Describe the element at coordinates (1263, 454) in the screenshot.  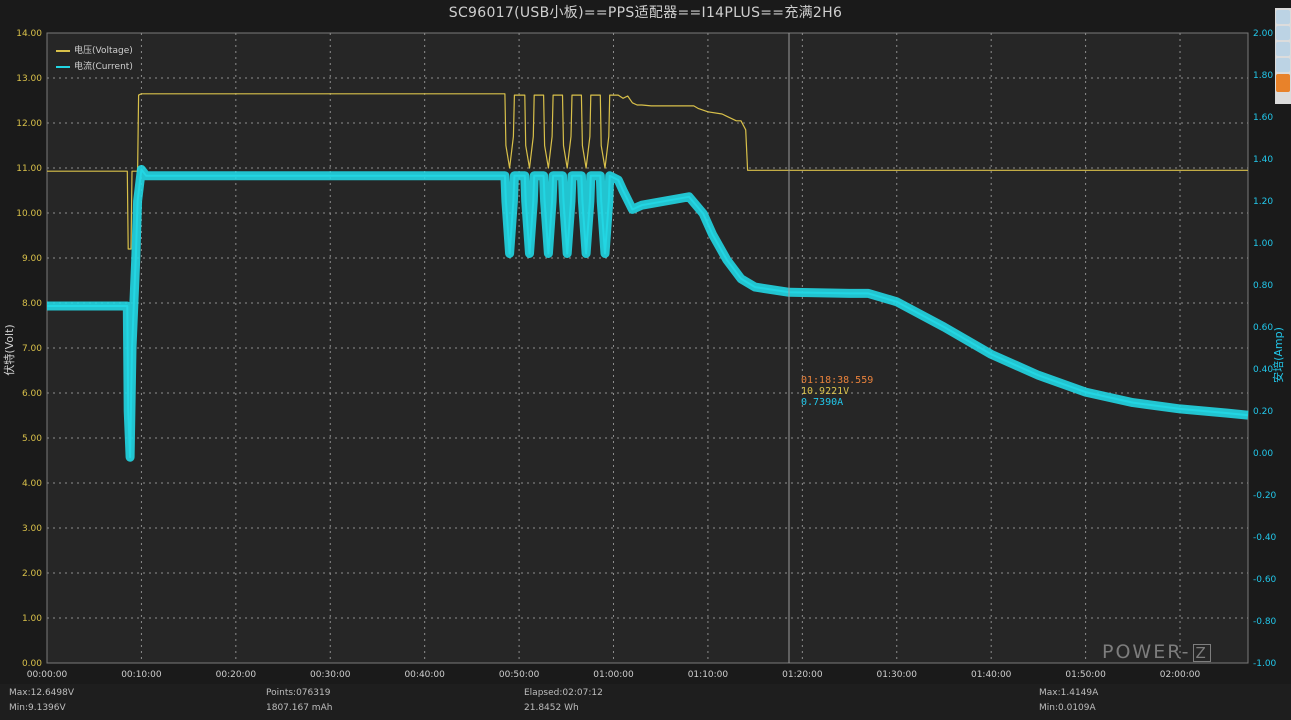
I see `y2-tick-label: 0.00` at that location.